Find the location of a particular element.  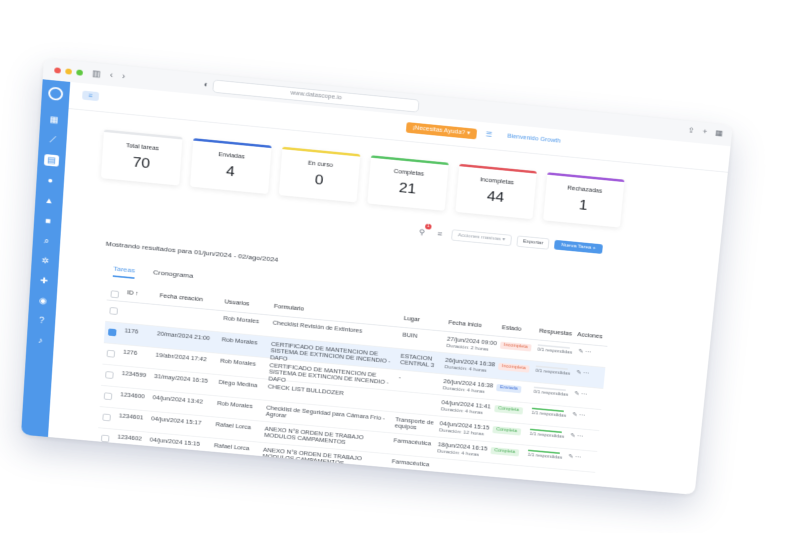

sidebar-toggle-icon: ▥ is located at coordinates (96, 74).